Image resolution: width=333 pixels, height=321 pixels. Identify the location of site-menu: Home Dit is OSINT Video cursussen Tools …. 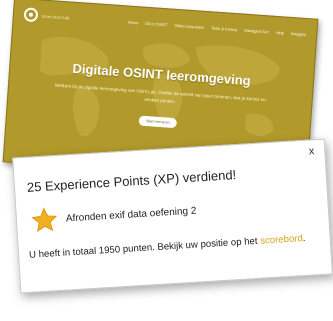
(217, 27).